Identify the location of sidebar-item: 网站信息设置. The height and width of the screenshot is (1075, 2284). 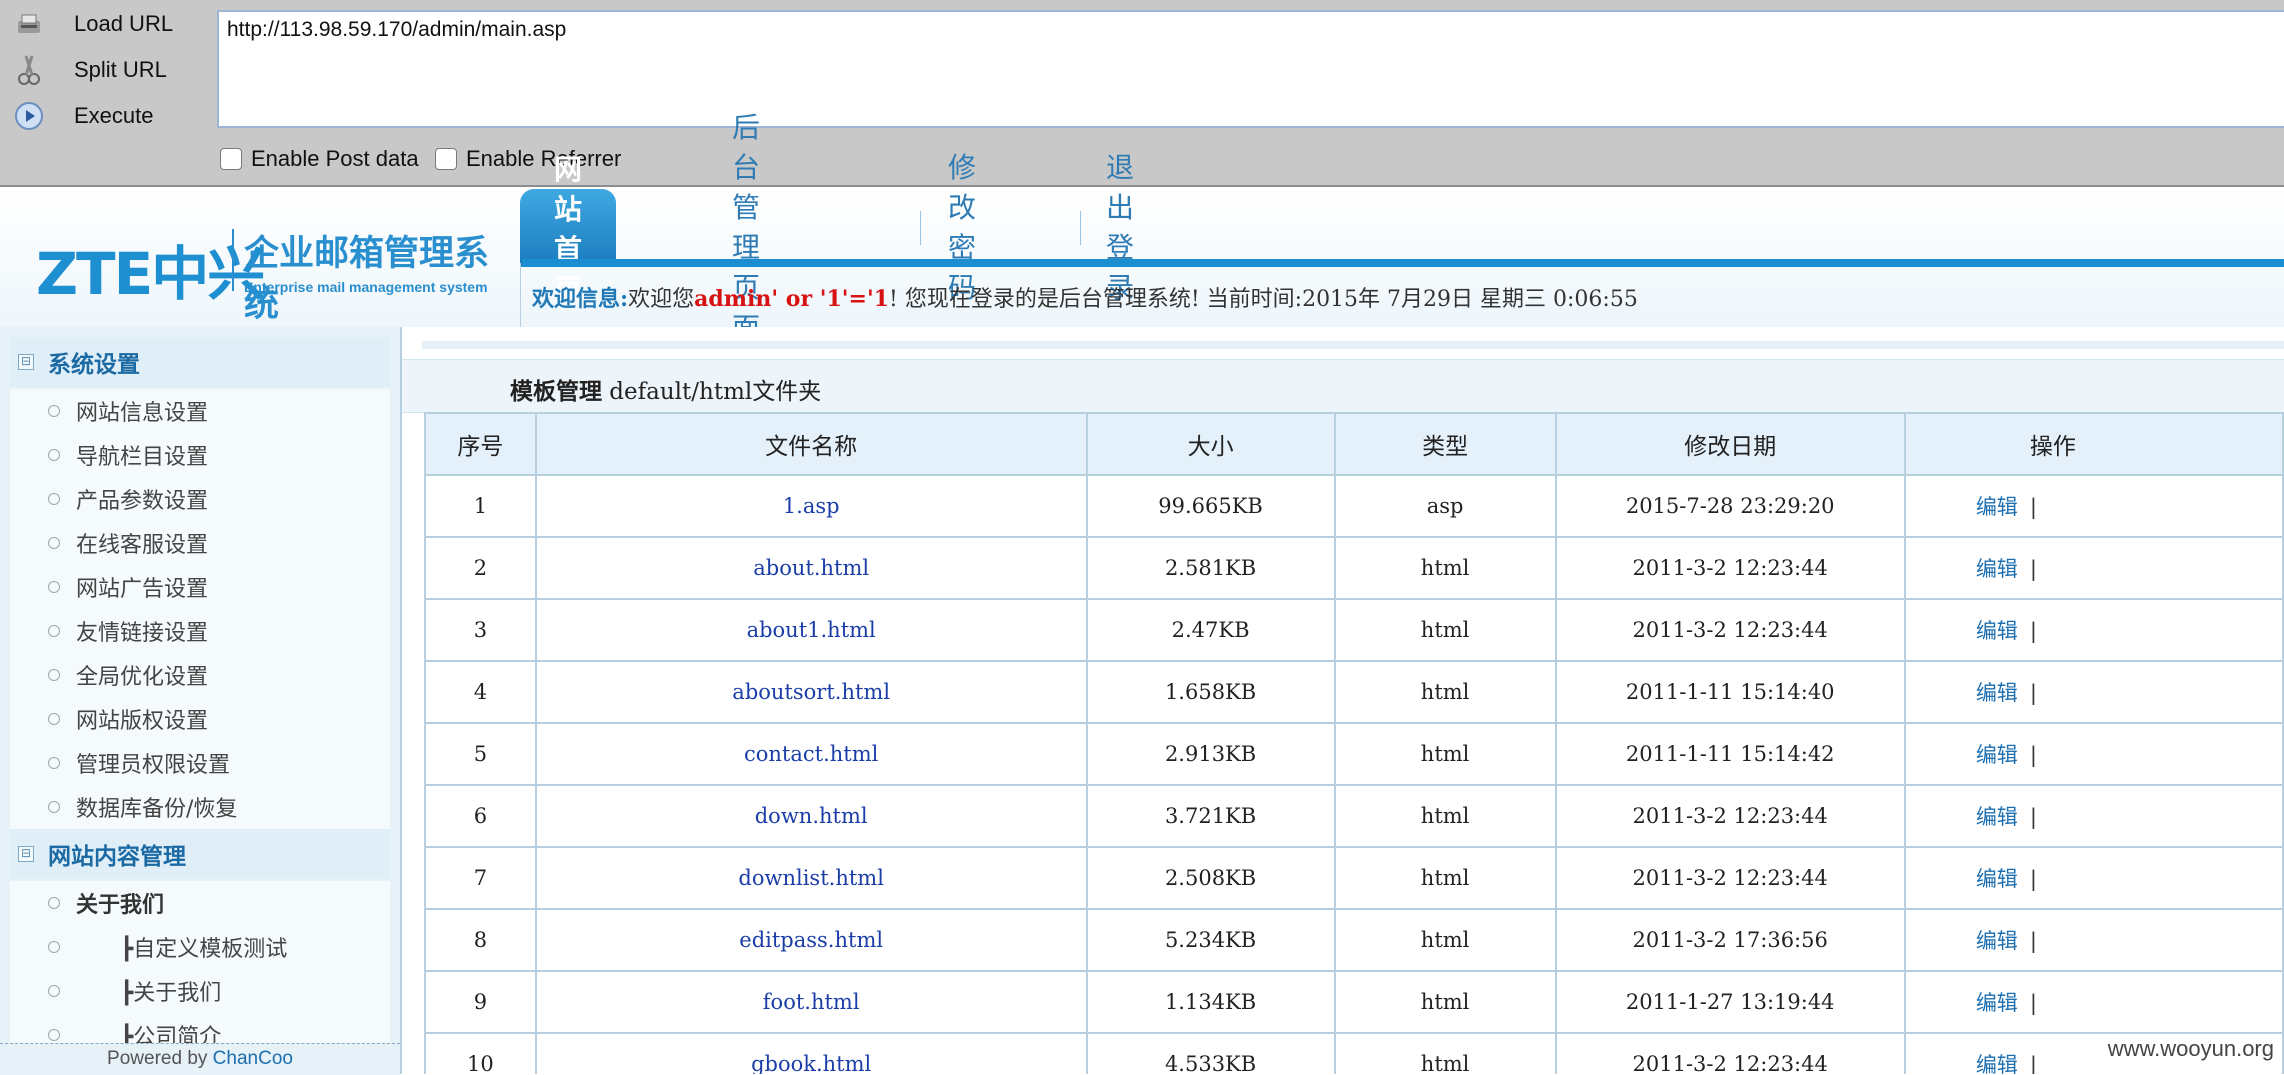
(200, 411).